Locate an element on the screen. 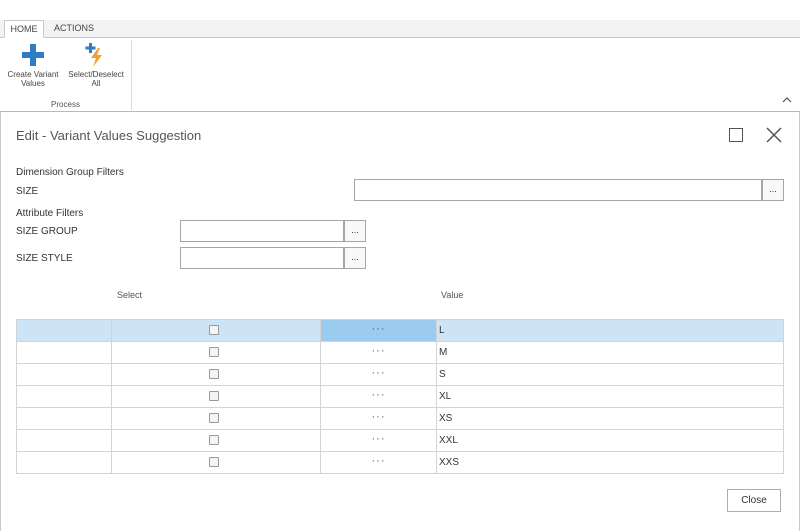  top-bar is located at coordinates (400, 10).